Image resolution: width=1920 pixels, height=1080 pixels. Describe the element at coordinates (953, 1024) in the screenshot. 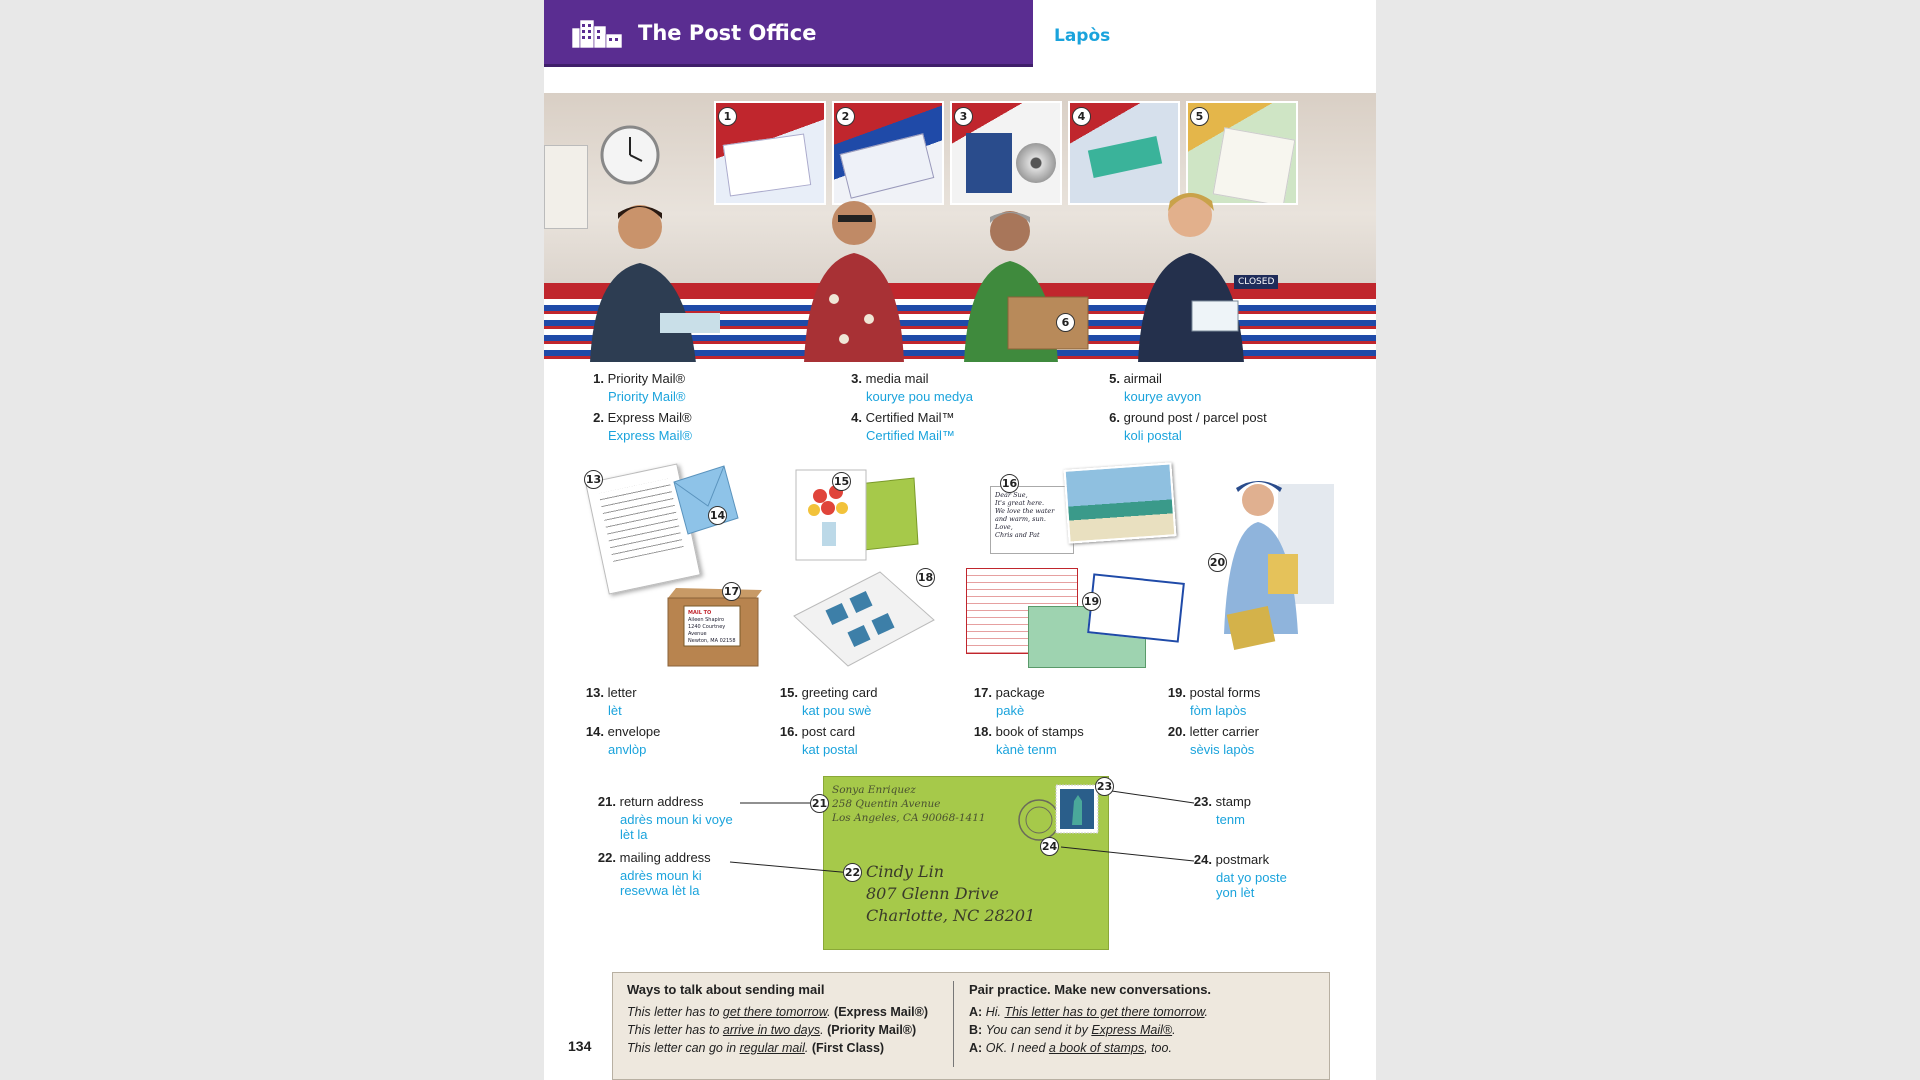

I see `tip-divider` at that location.